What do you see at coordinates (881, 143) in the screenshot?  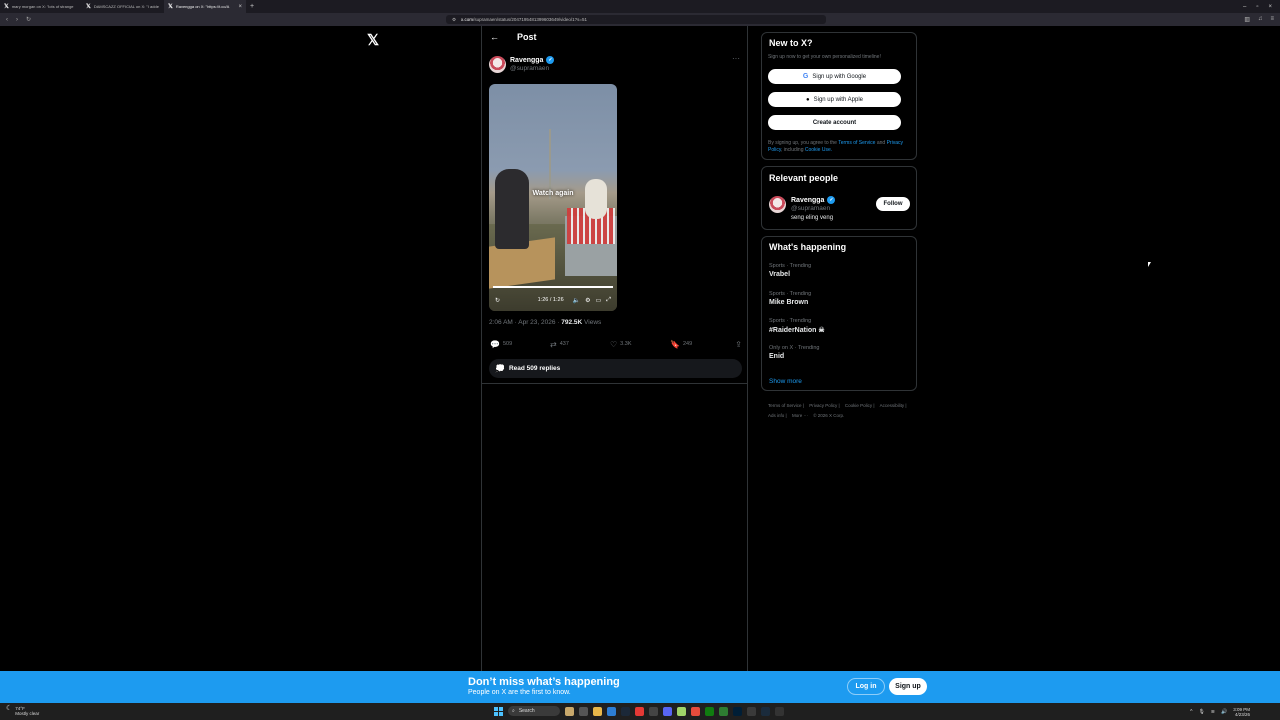 I see `terms-and: and` at bounding box center [881, 143].